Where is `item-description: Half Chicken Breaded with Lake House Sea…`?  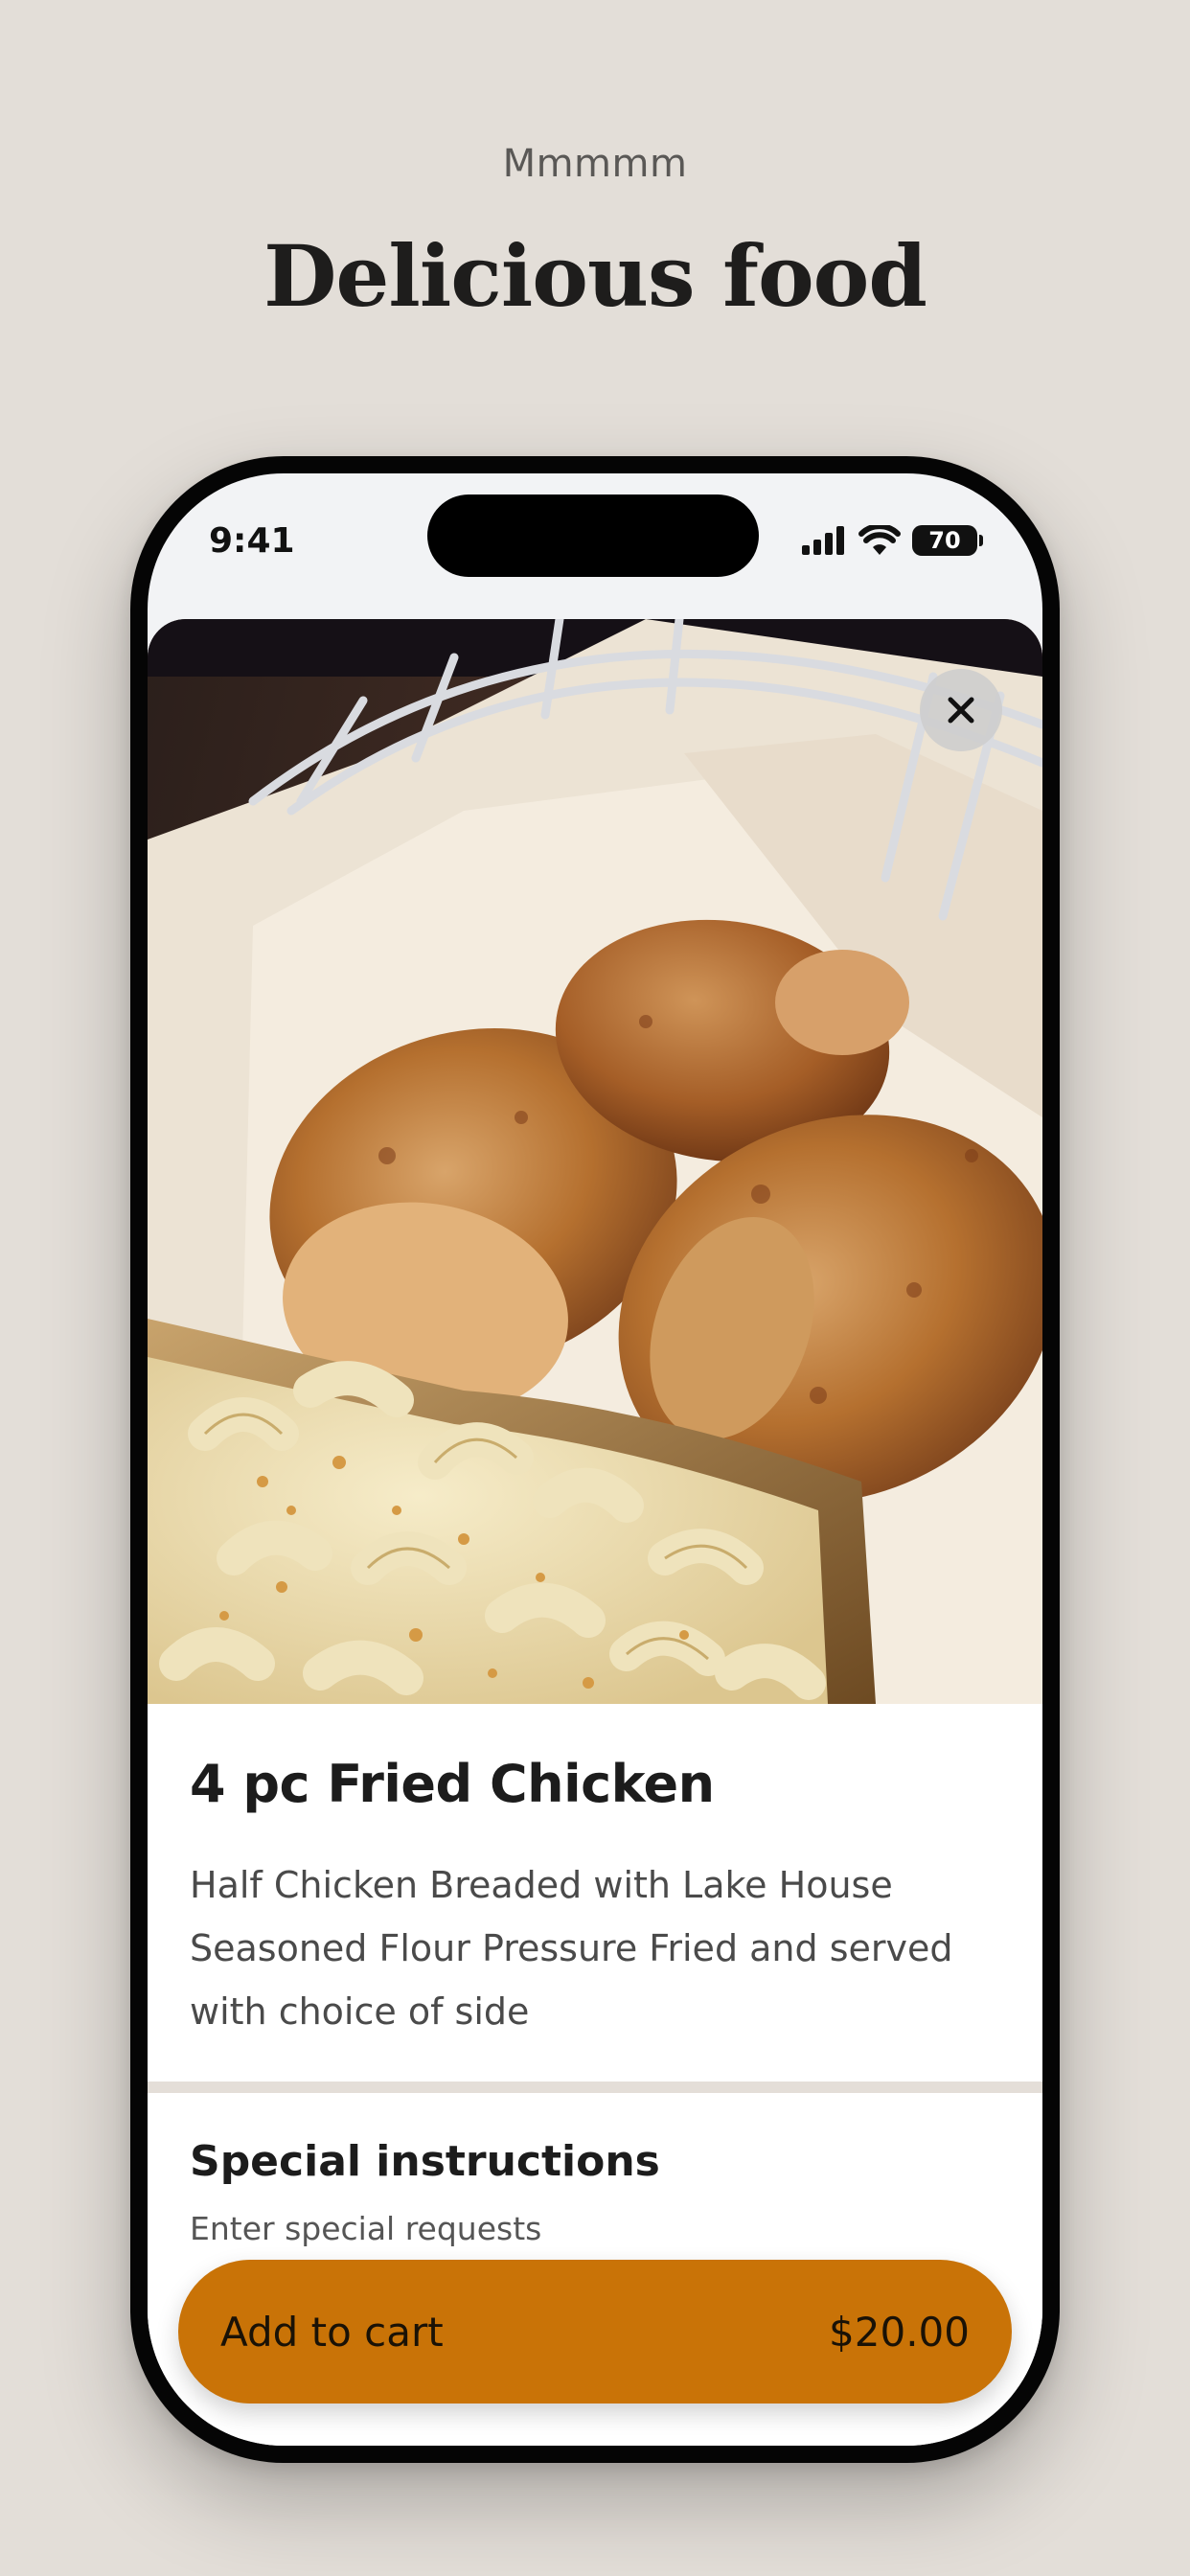
item-description: Half Chicken Breaded with Lake House Sea… is located at coordinates (572, 1948).